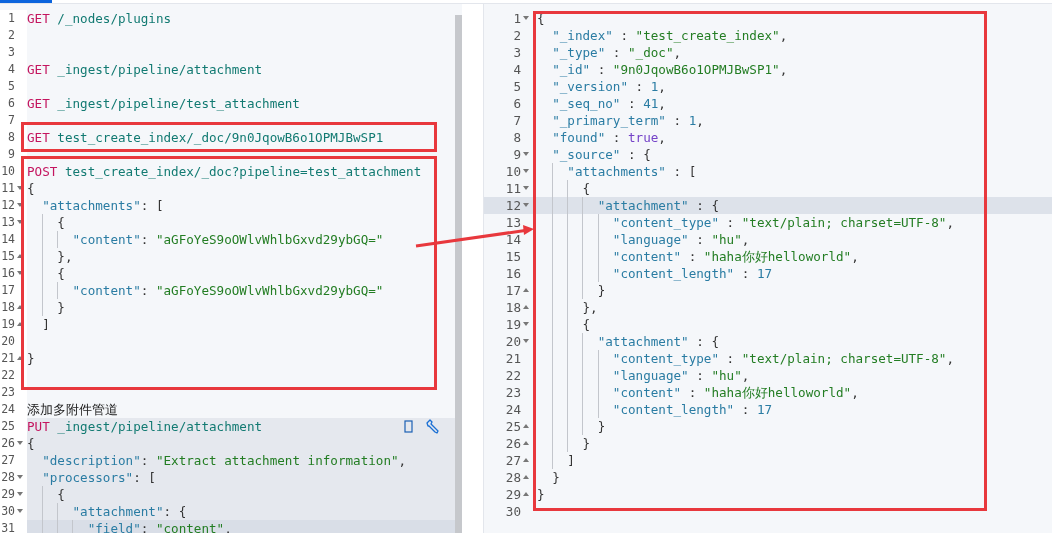  What do you see at coordinates (224, 171) in the screenshot?
I see `code-line: POST test_create_index/_doc?pipeline=test_attachment` at bounding box center [224, 171].